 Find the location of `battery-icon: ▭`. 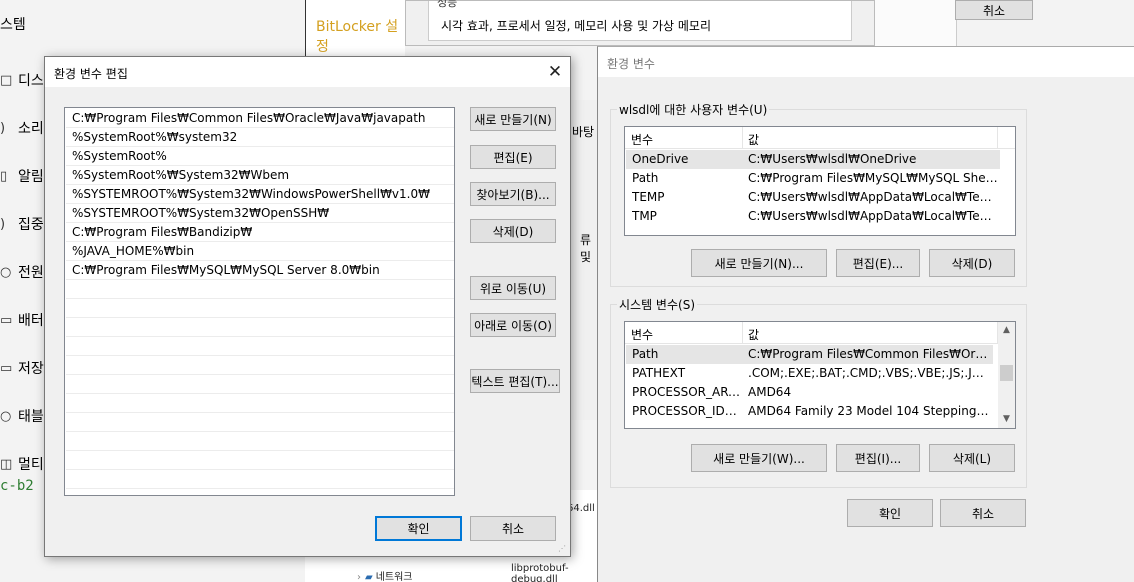

battery-icon: ▭ is located at coordinates (6, 320).